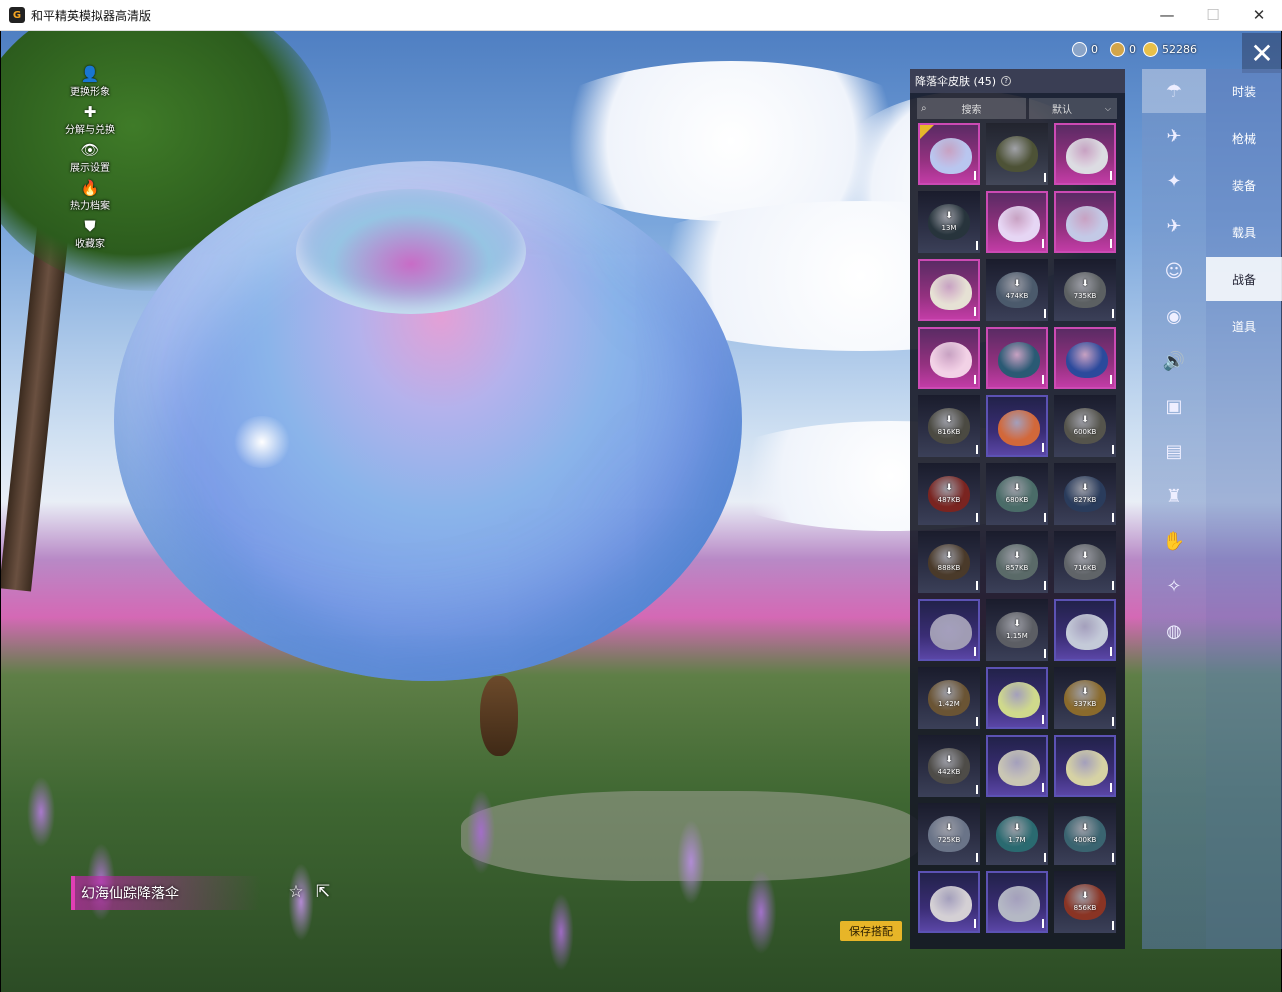 This screenshot has height=992, width=1282. I want to click on save-outfit-button: 保存搭配, so click(871, 931).